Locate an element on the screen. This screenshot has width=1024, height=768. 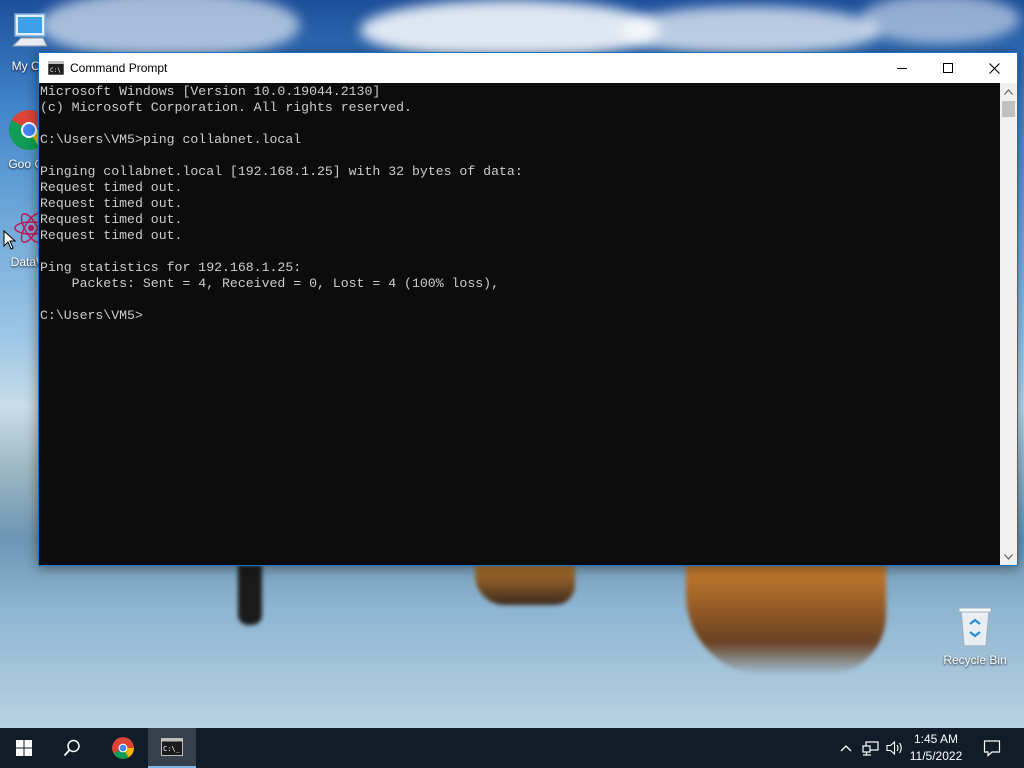
person-reflection is located at coordinates (250, 595).